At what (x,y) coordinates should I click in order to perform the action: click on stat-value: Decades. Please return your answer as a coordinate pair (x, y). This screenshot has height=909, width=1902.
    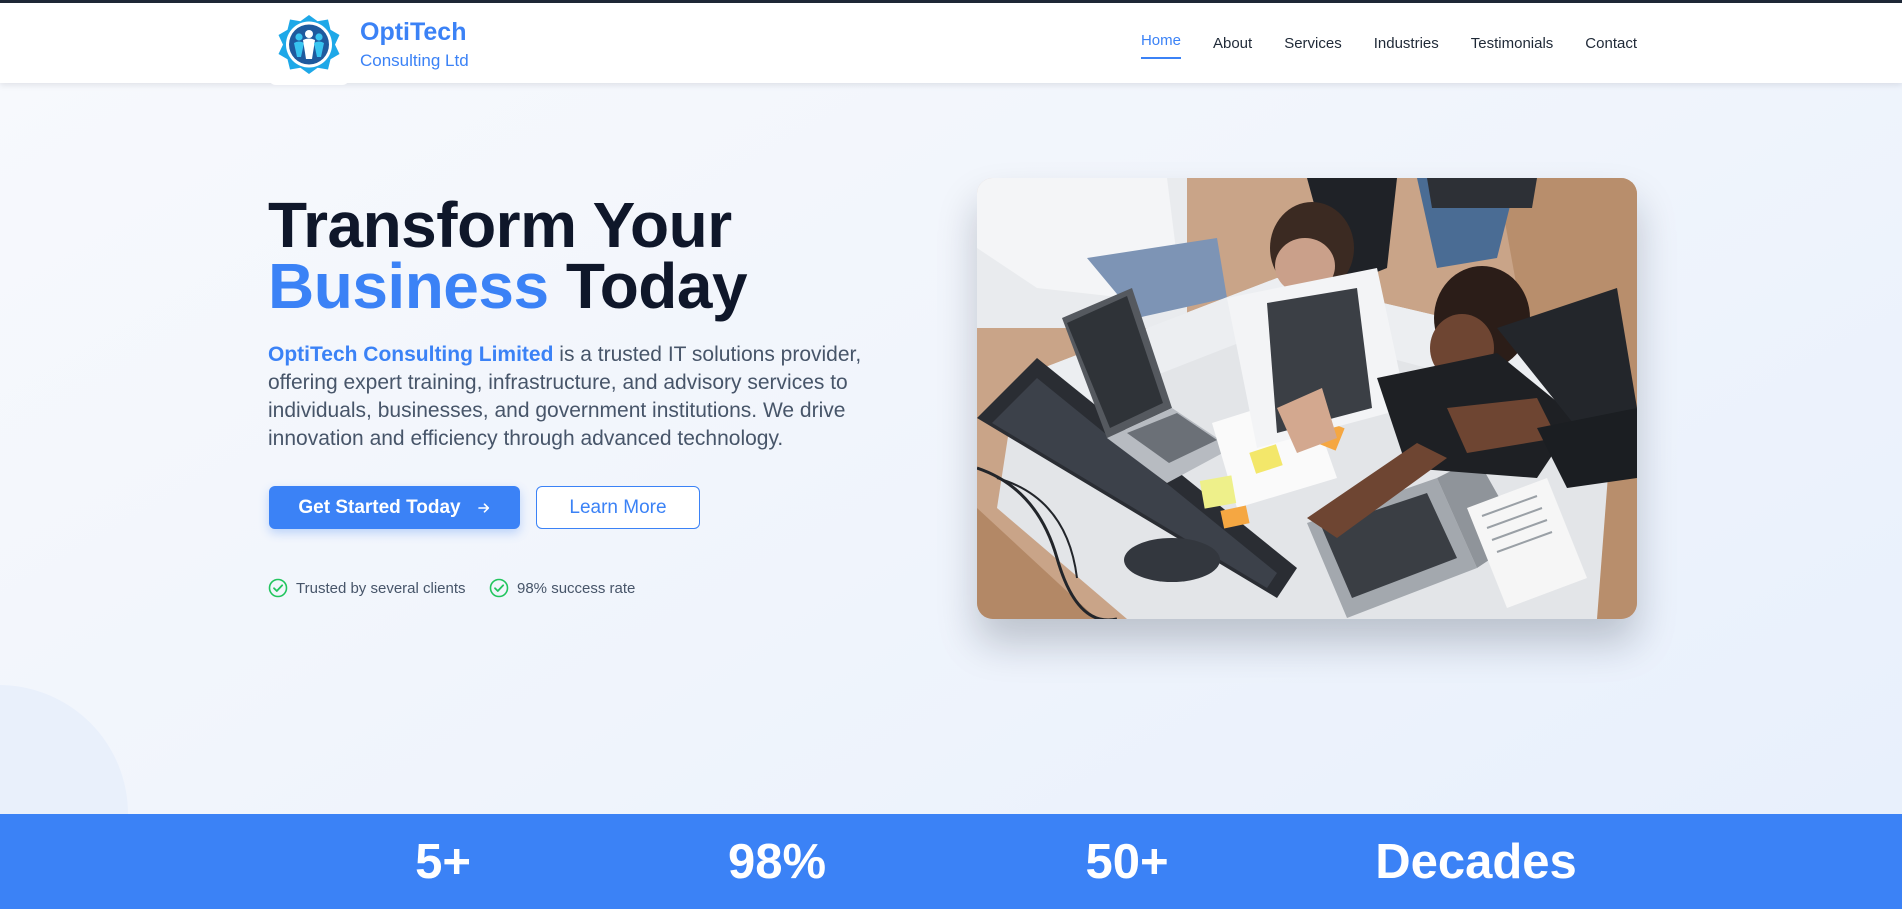
    Looking at the image, I should click on (1476, 862).